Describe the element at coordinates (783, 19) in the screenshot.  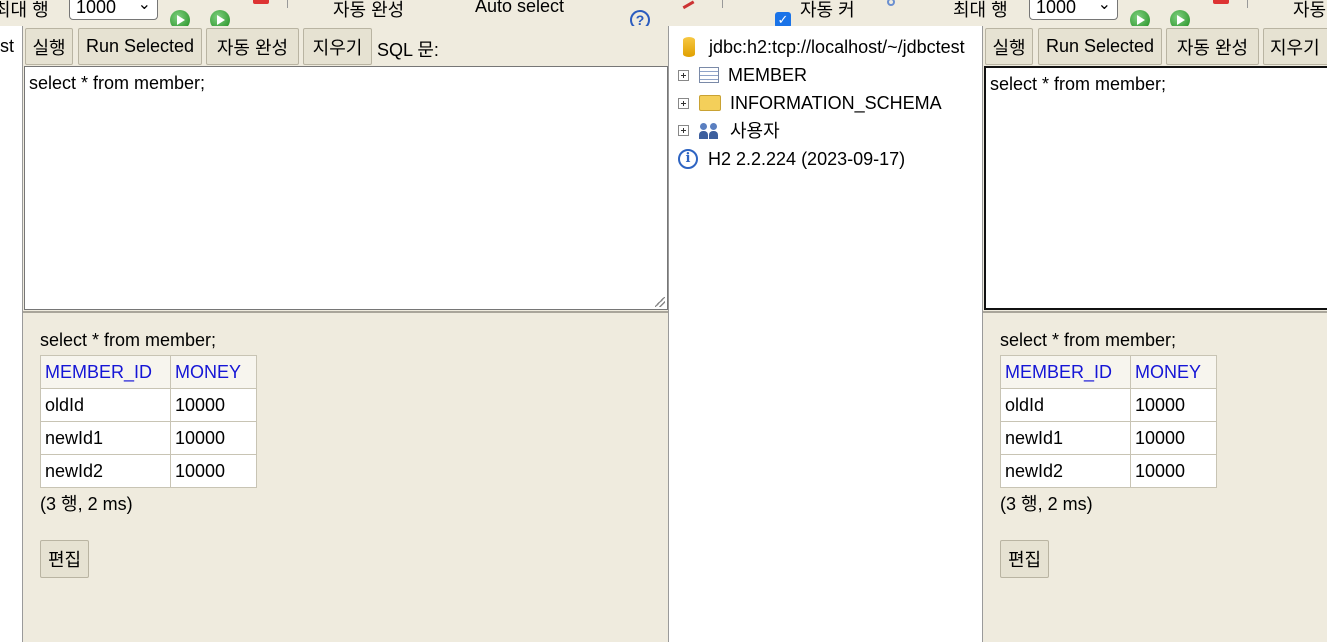
I see `auto-commit-checkbox: ✓` at that location.